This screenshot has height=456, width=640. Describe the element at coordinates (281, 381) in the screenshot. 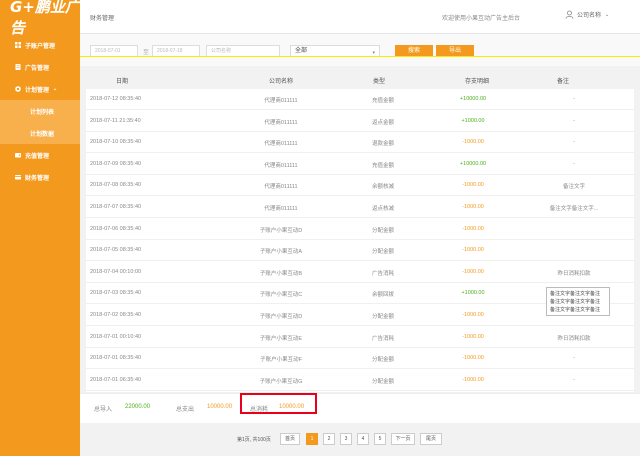

I see `cell-company: 子账户小果互动G` at that location.